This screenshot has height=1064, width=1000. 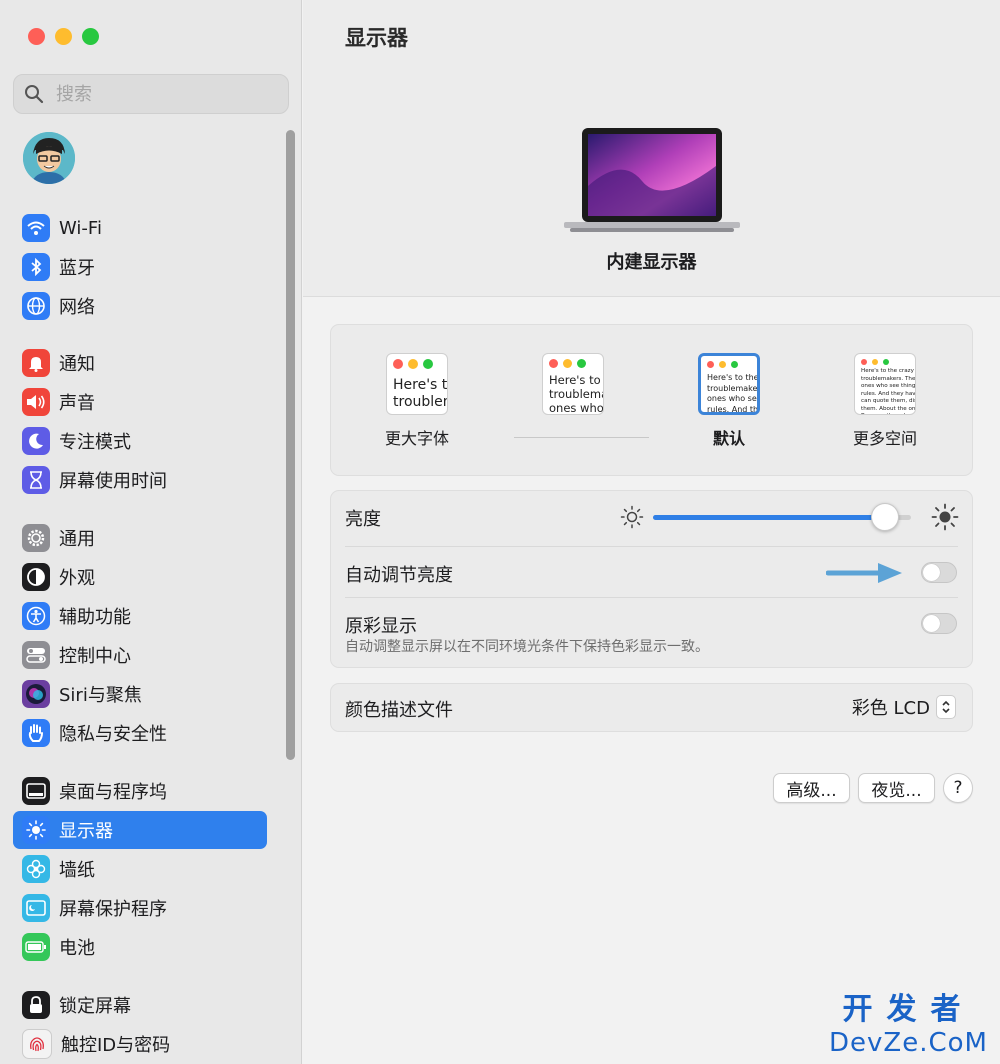 I want to click on color-profile-popup: 彩色 LCD, so click(x=904, y=707).